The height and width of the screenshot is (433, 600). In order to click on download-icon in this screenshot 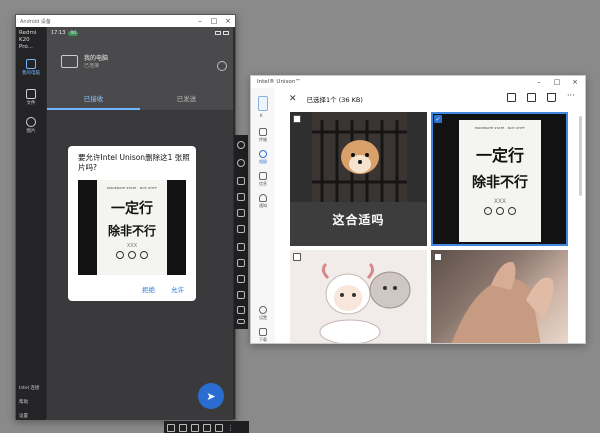, I will do `click(511, 97)`.